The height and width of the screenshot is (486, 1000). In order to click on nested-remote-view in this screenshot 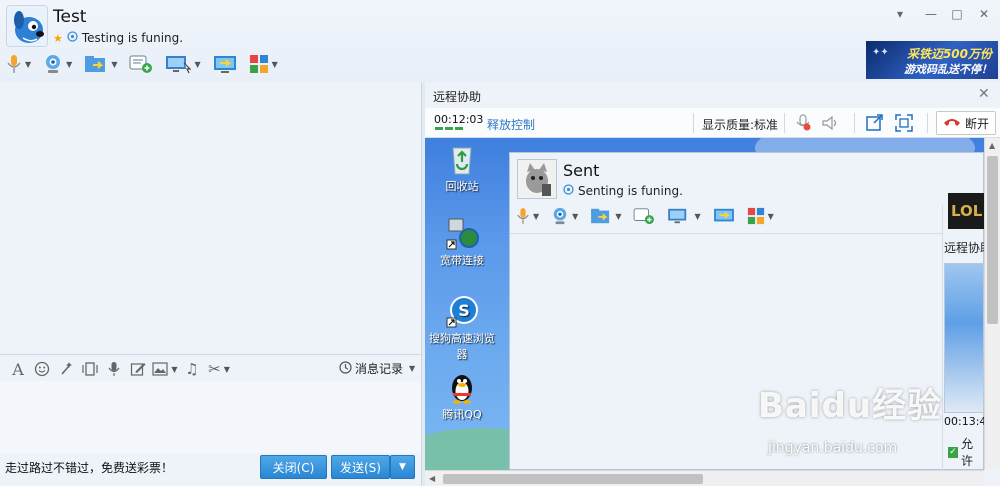, I will do `click(964, 338)`.